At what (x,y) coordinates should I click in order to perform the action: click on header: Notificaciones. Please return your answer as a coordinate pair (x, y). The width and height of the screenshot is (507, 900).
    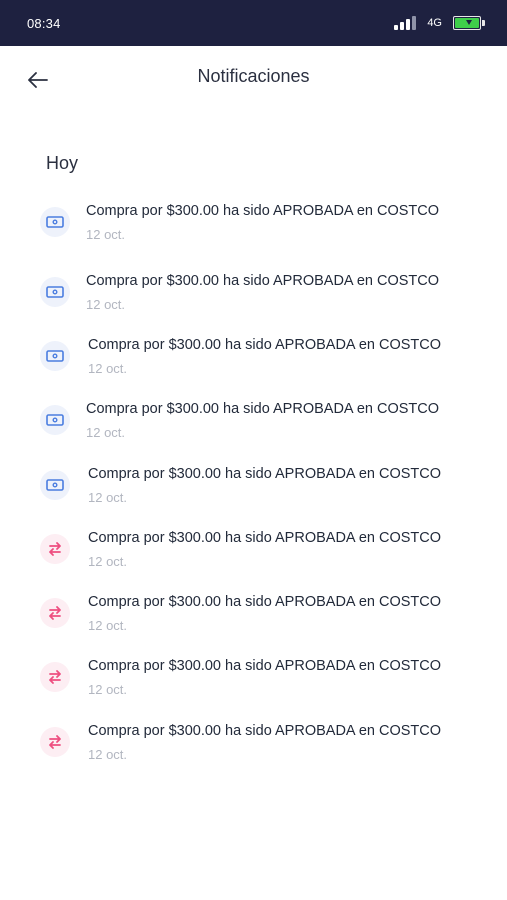
    Looking at the image, I should click on (253, 78).